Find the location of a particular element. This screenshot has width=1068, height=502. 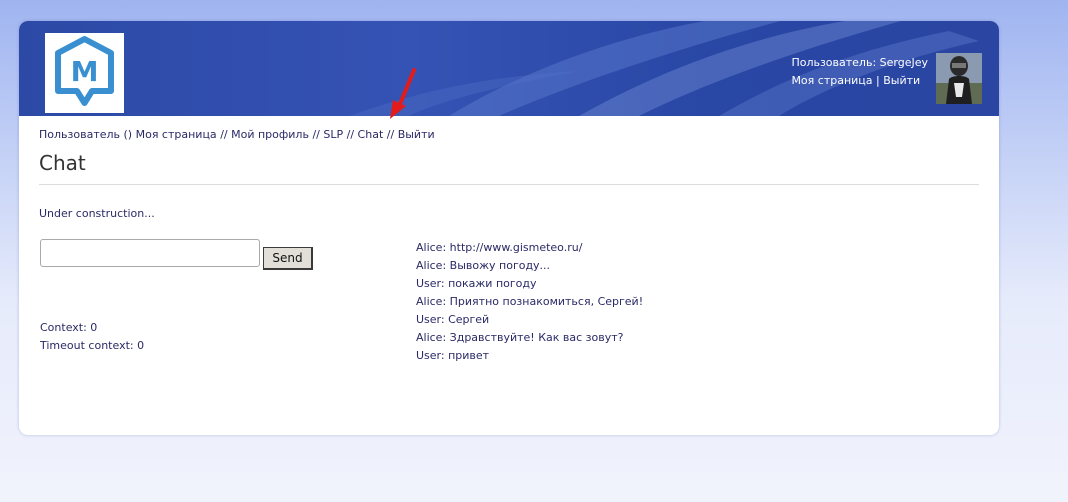

breadcrumb-my-profile: Мой профиль is located at coordinates (270, 134).